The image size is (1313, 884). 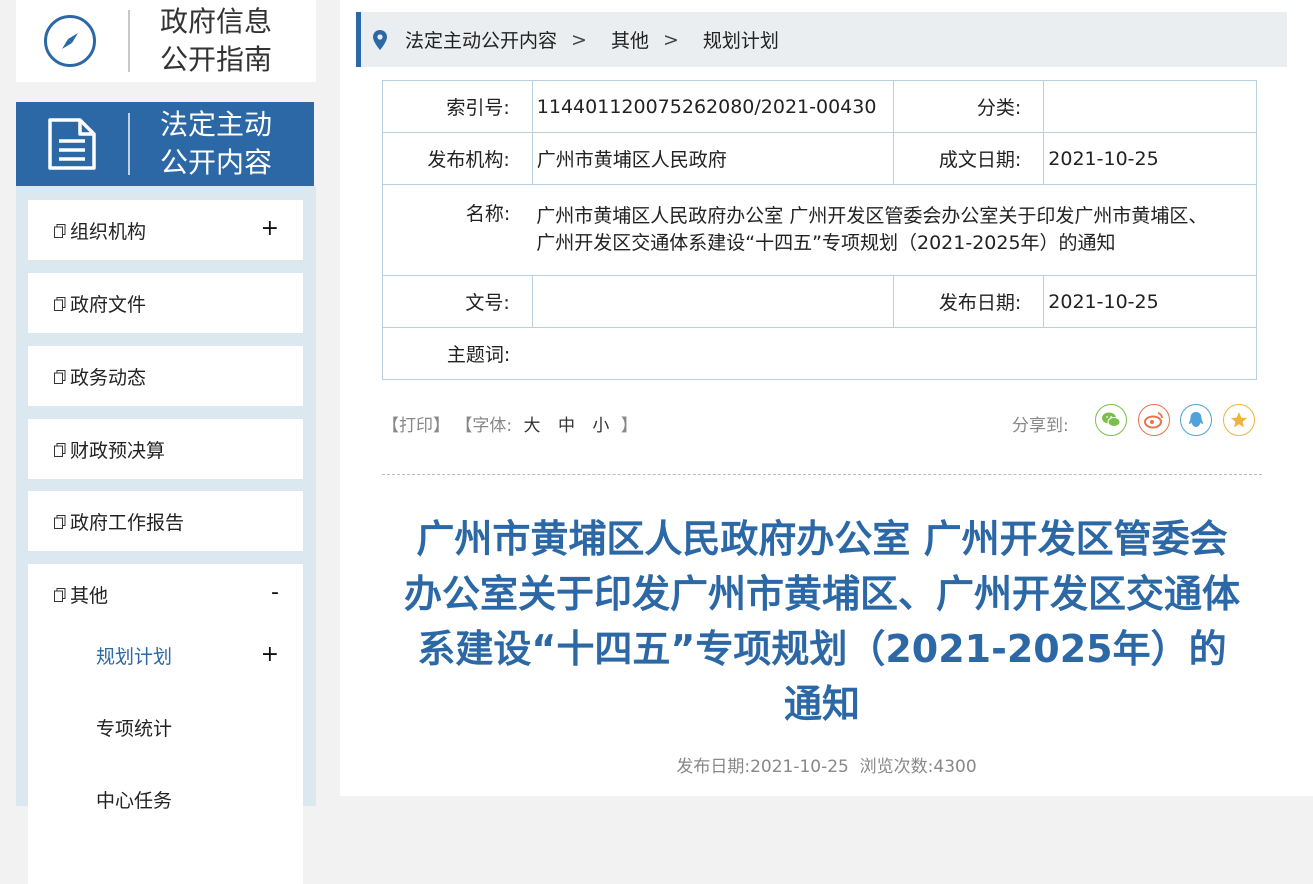 What do you see at coordinates (380, 39) in the screenshot?
I see `location-pin-icon` at bounding box center [380, 39].